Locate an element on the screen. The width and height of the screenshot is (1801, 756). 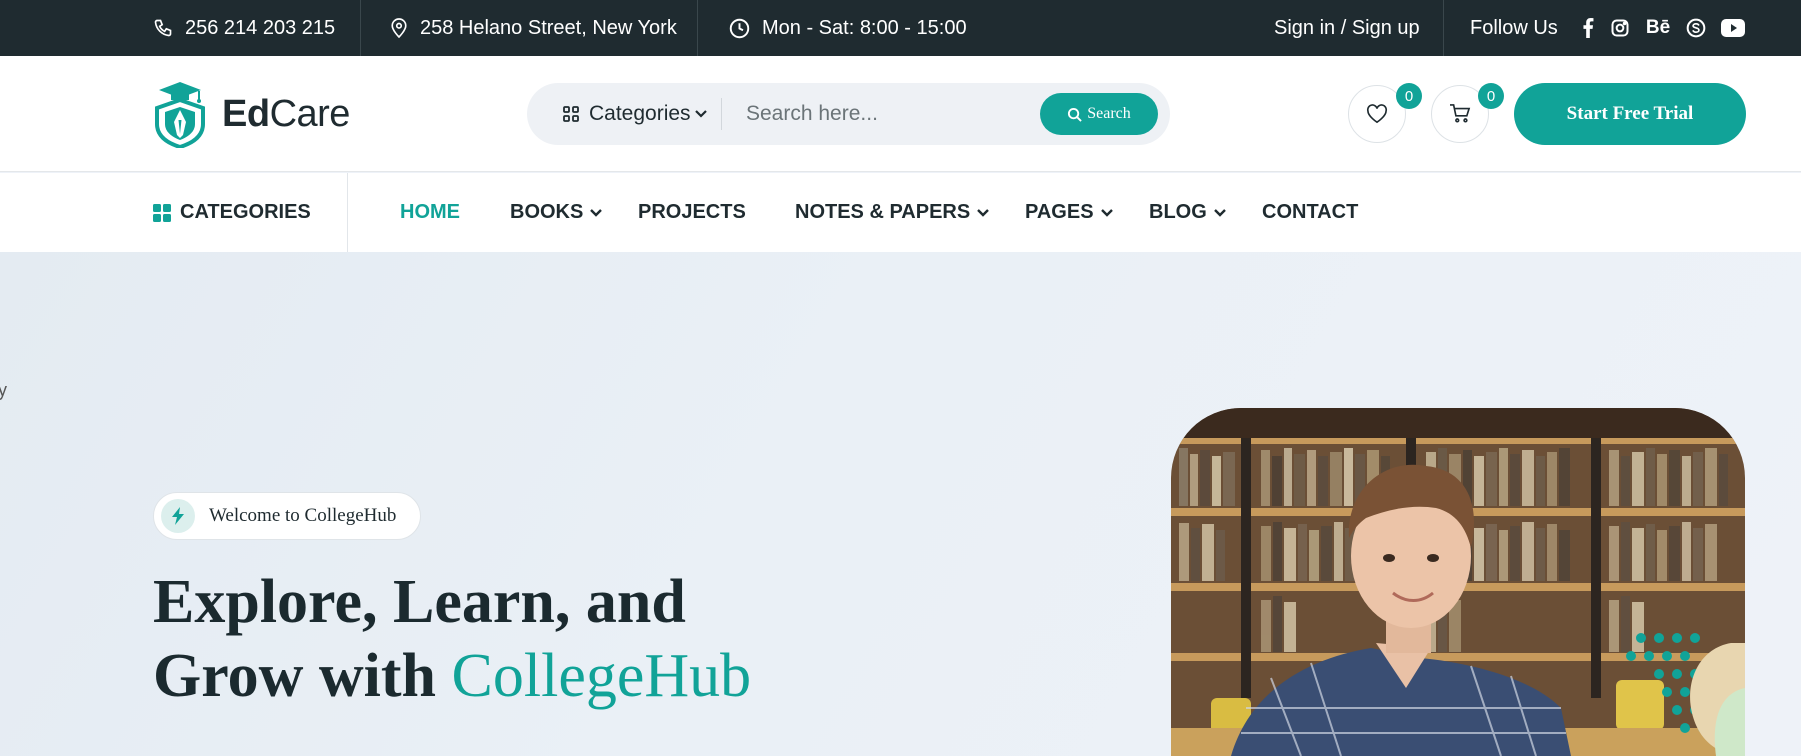
search-button: Search is located at coordinates (1099, 114).